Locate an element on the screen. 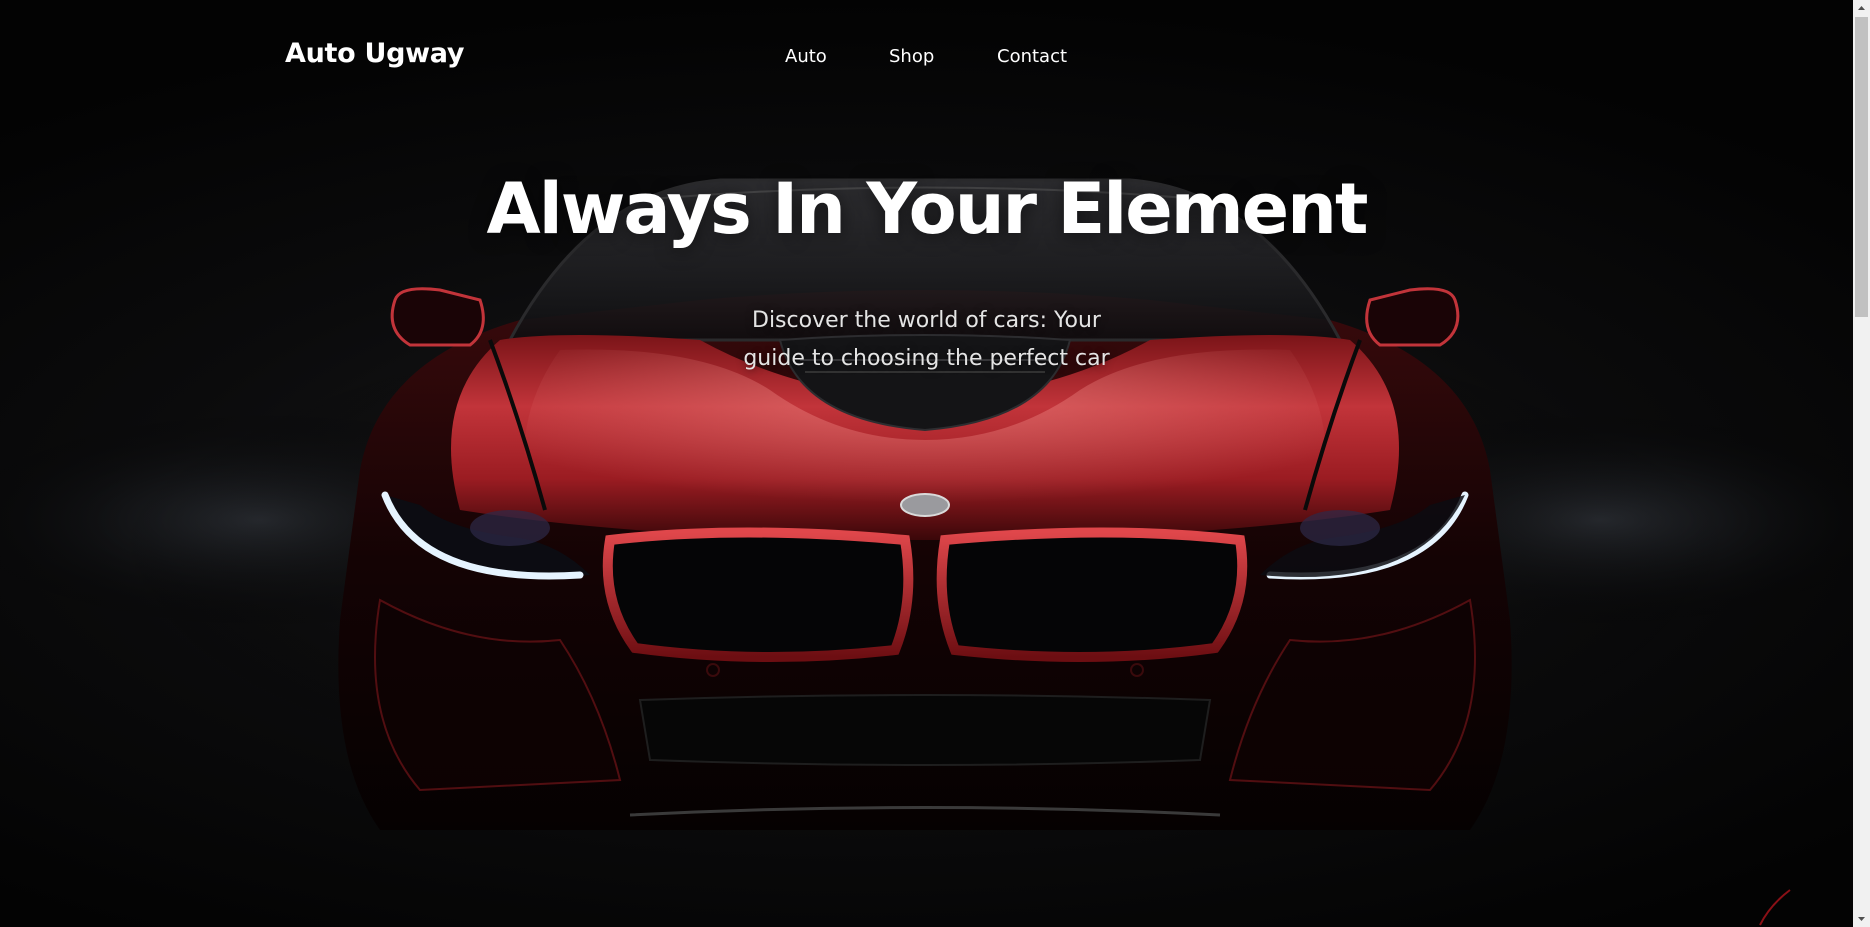 This screenshot has width=1870, height=927. nav-link-auto: Auto is located at coordinates (806, 56).